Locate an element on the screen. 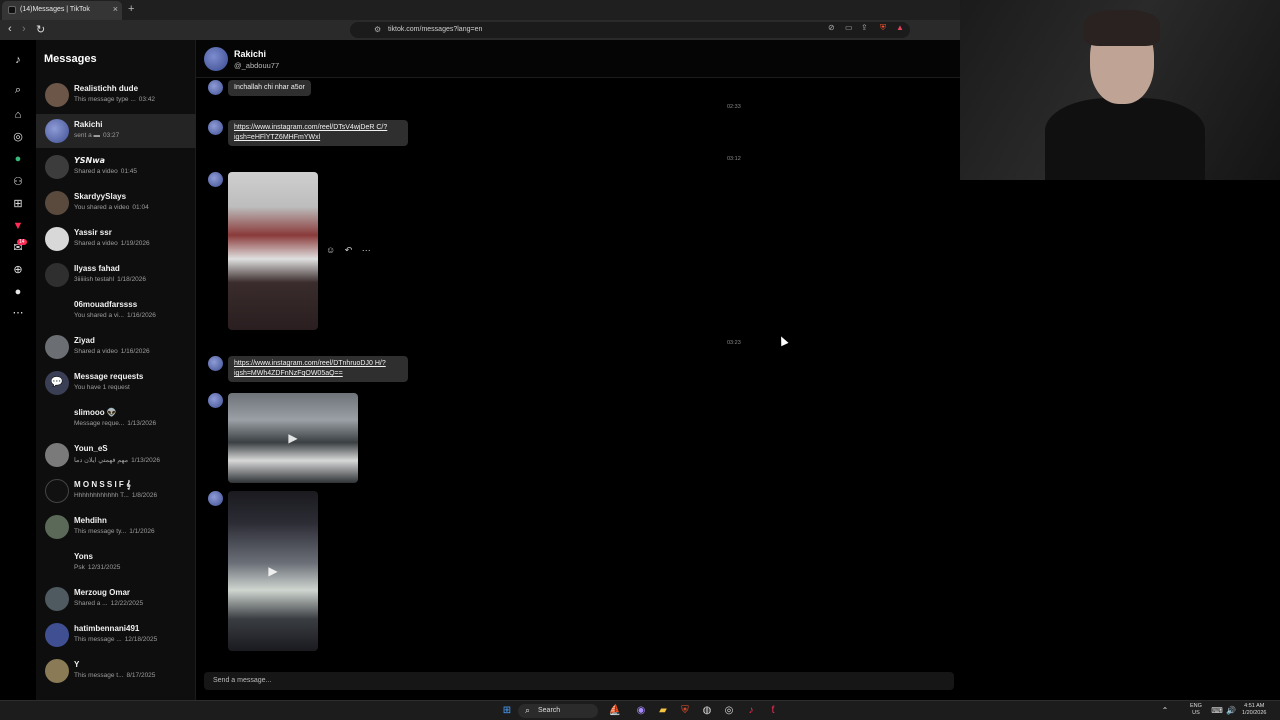  tiktok-live-studio-icon: ƭ is located at coordinates (773, 711).